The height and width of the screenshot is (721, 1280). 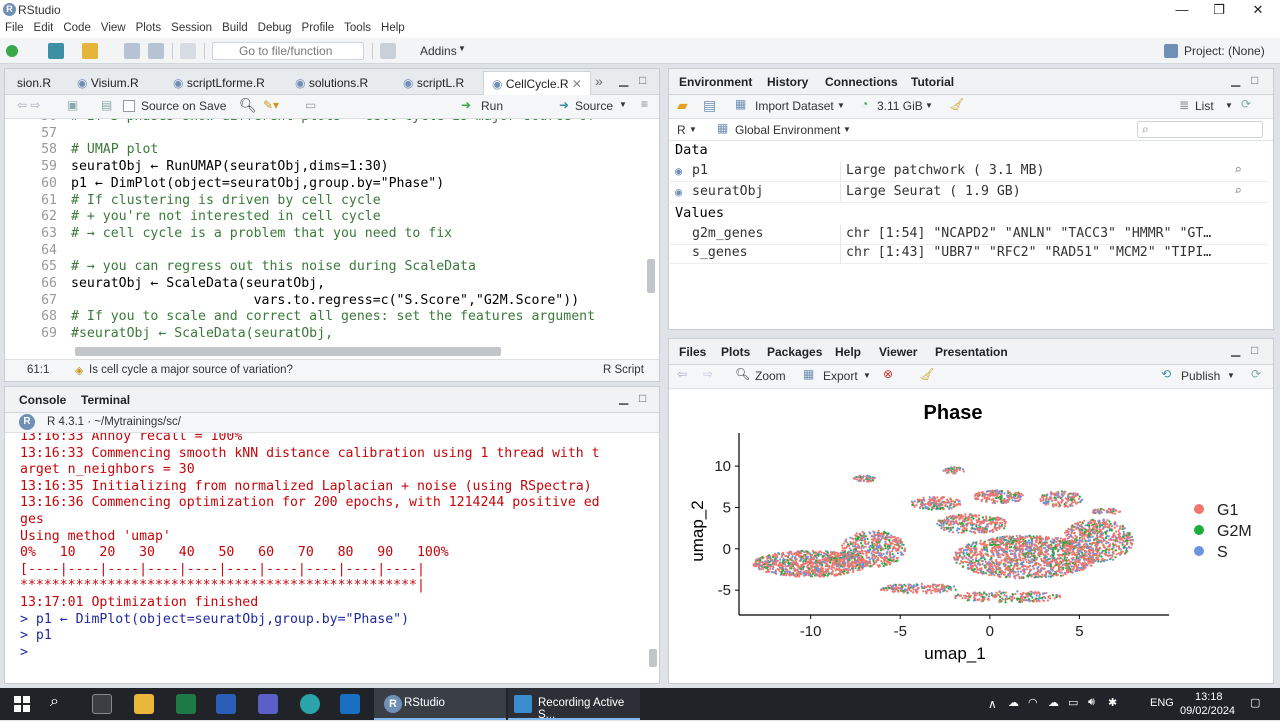 I want to click on tab-visium-r: ◉ Visium.R, so click(x=108, y=83).